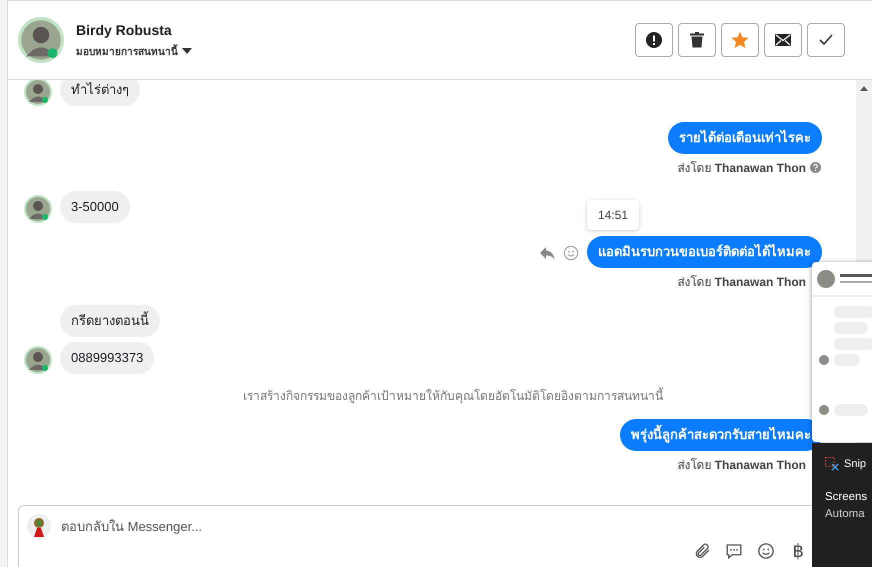 This screenshot has height=567, width=872. I want to click on envelope-icon, so click(783, 40).